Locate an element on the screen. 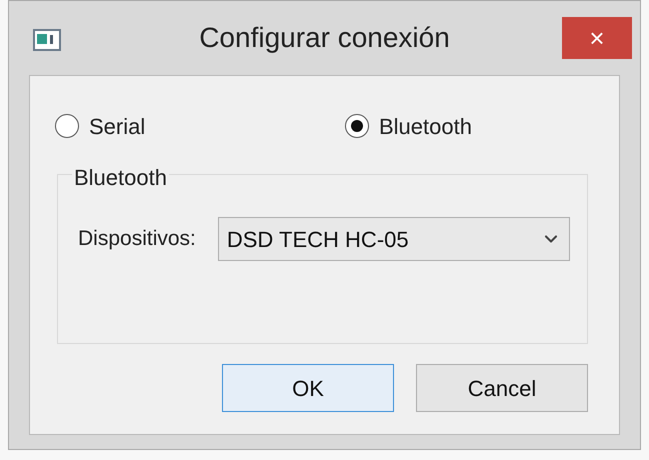 The image size is (649, 460). device-dropdown: DSD TECH HC-05 is located at coordinates (394, 239).